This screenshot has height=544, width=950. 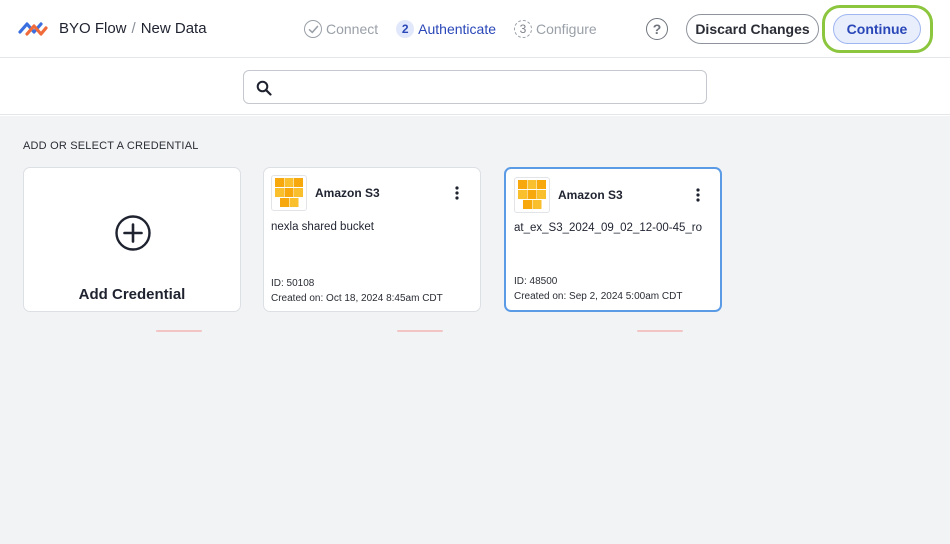 I want to click on breadcrumb: BYO Flow / New Data, so click(x=133, y=28).